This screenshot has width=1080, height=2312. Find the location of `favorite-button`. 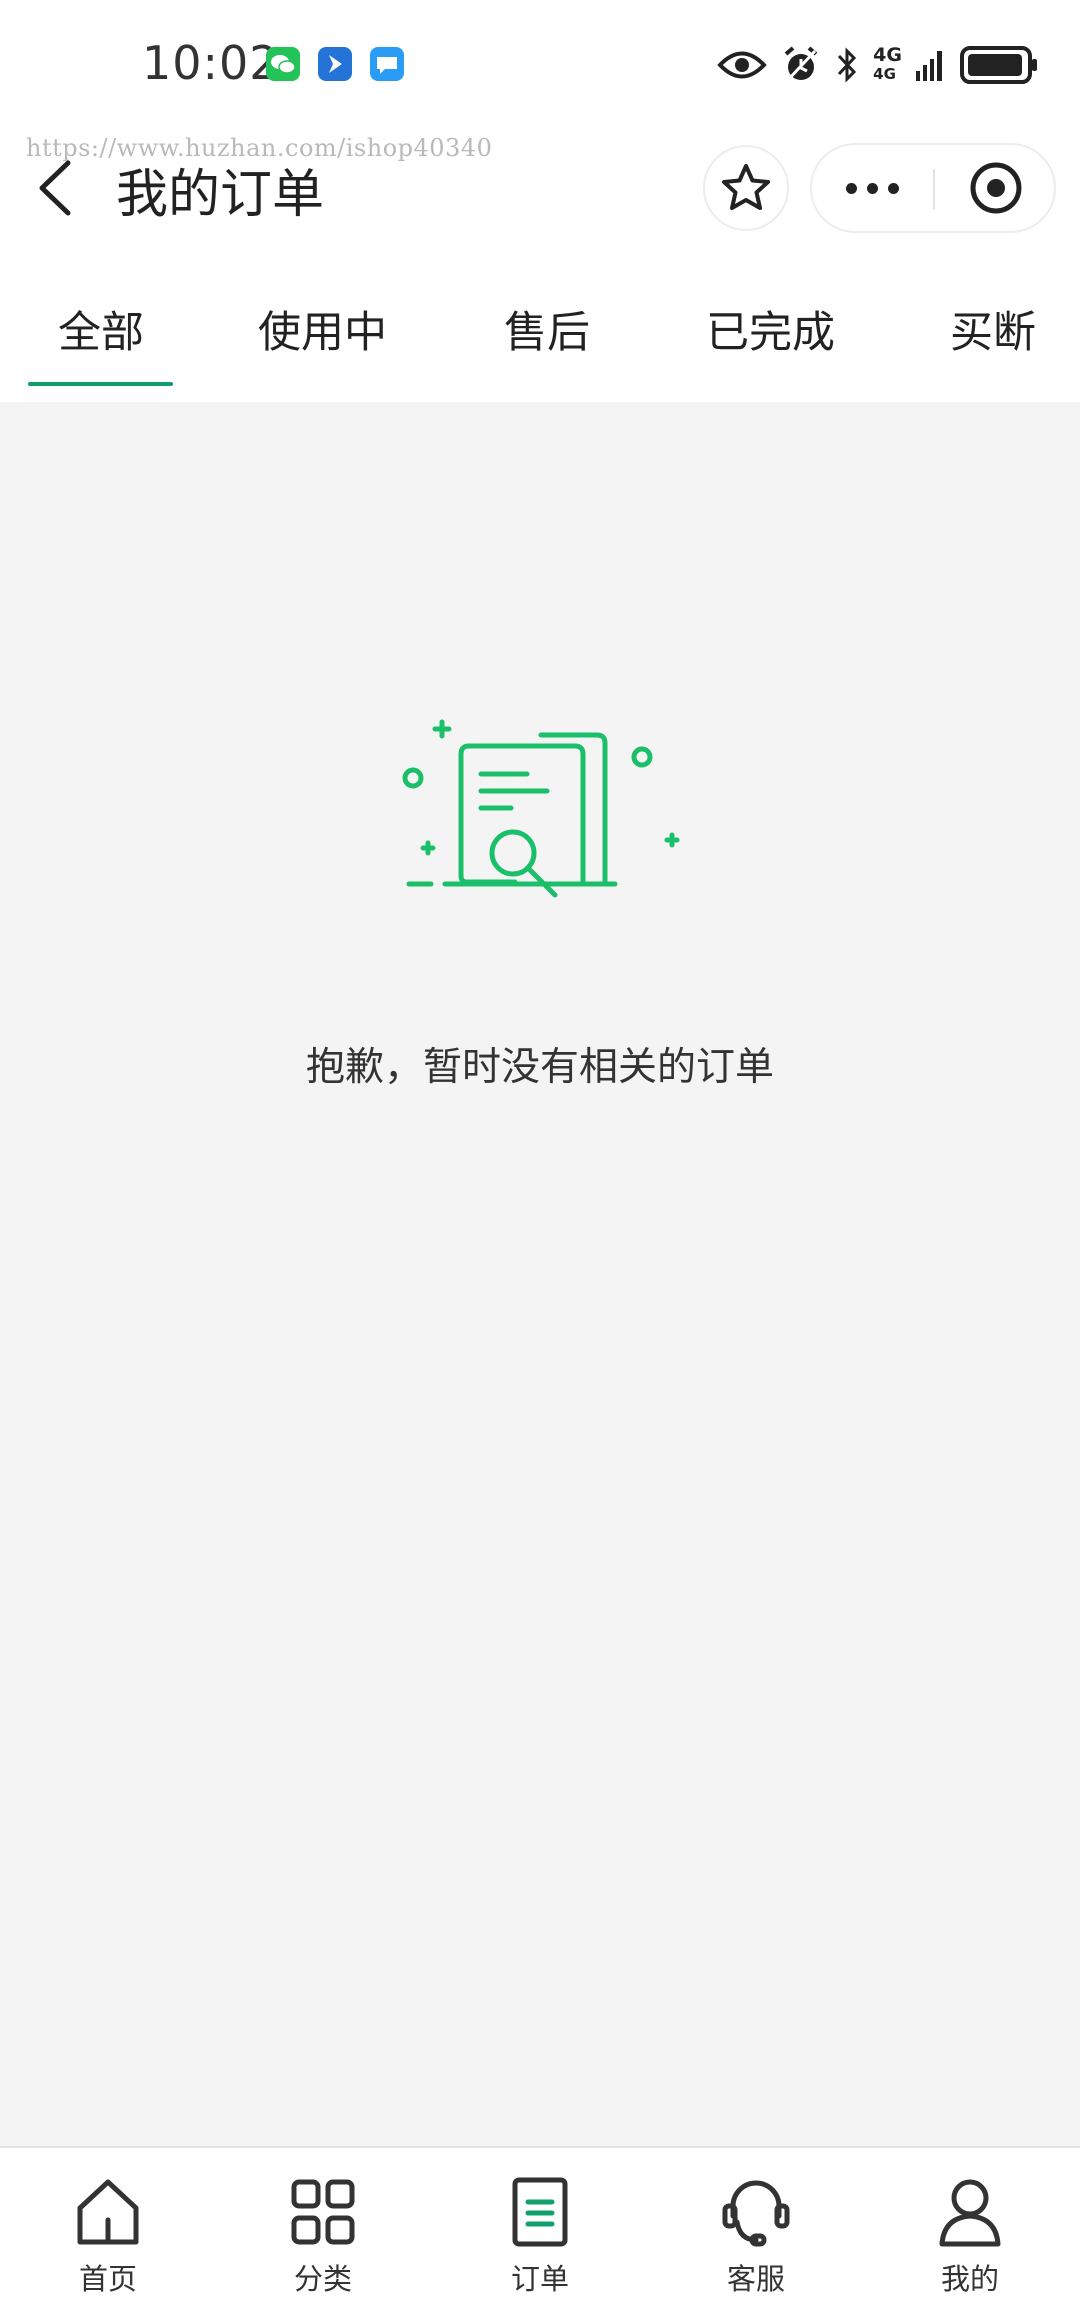

favorite-button is located at coordinates (746, 188).